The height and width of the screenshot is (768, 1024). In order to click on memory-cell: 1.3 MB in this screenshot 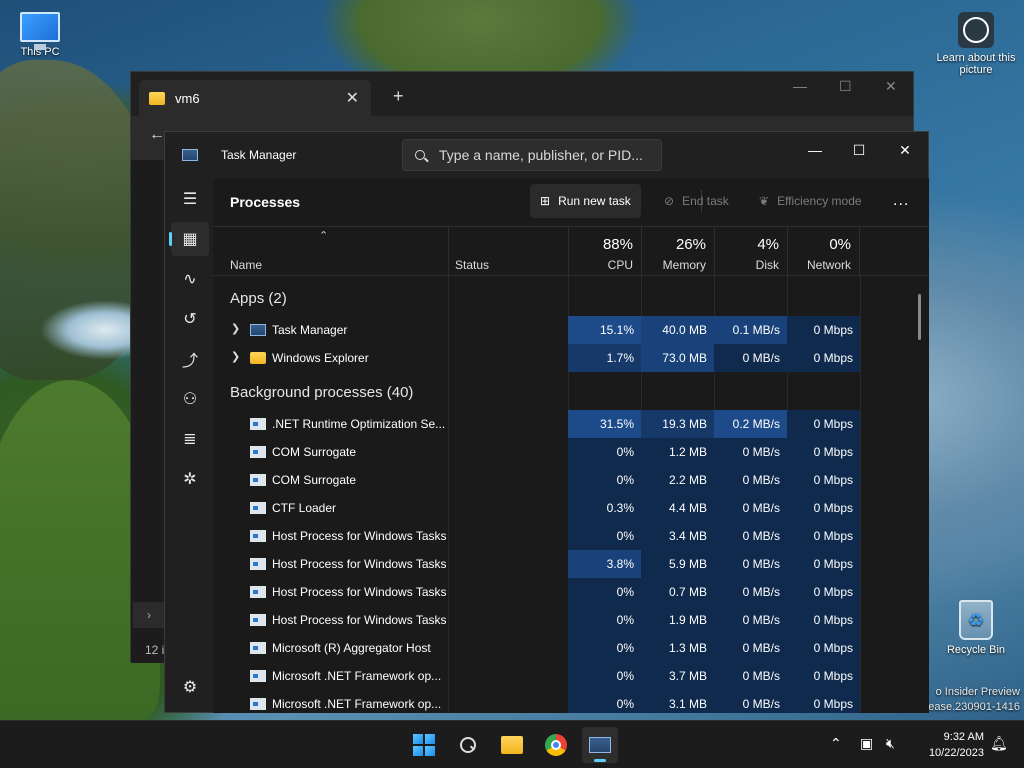, I will do `click(677, 648)`.